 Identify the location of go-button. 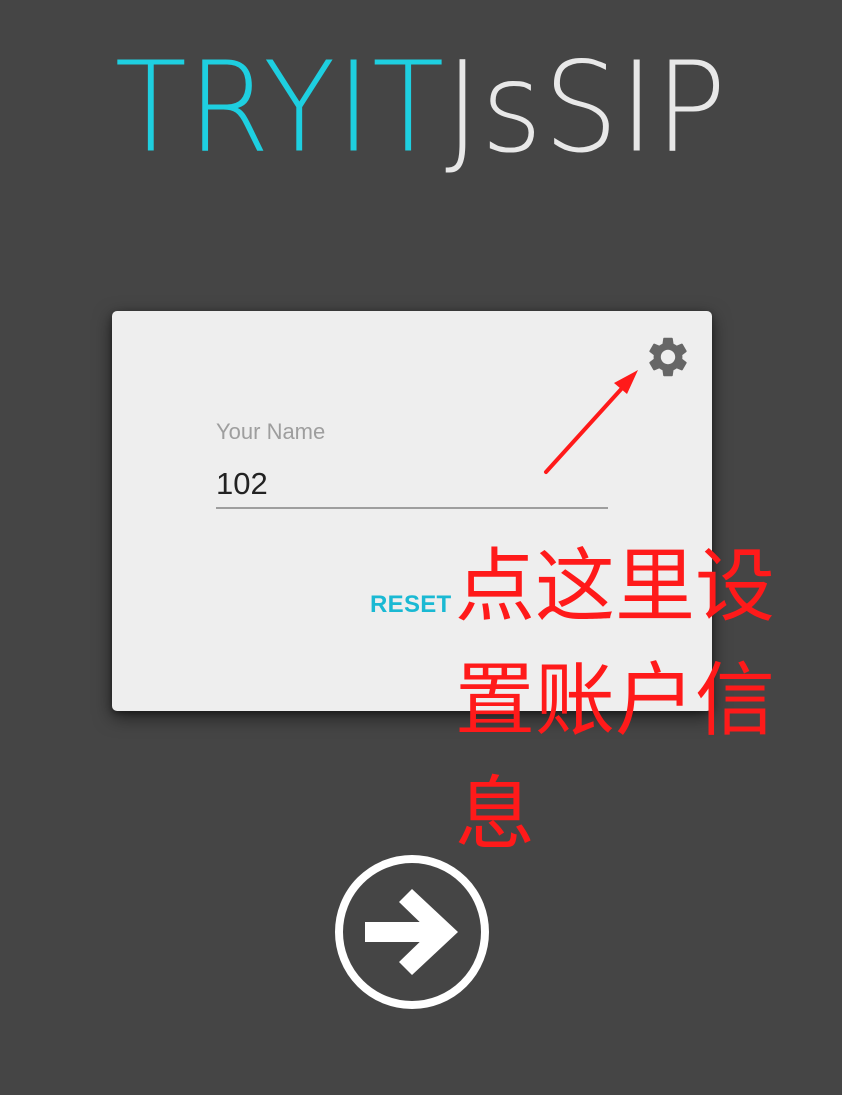
(412, 933).